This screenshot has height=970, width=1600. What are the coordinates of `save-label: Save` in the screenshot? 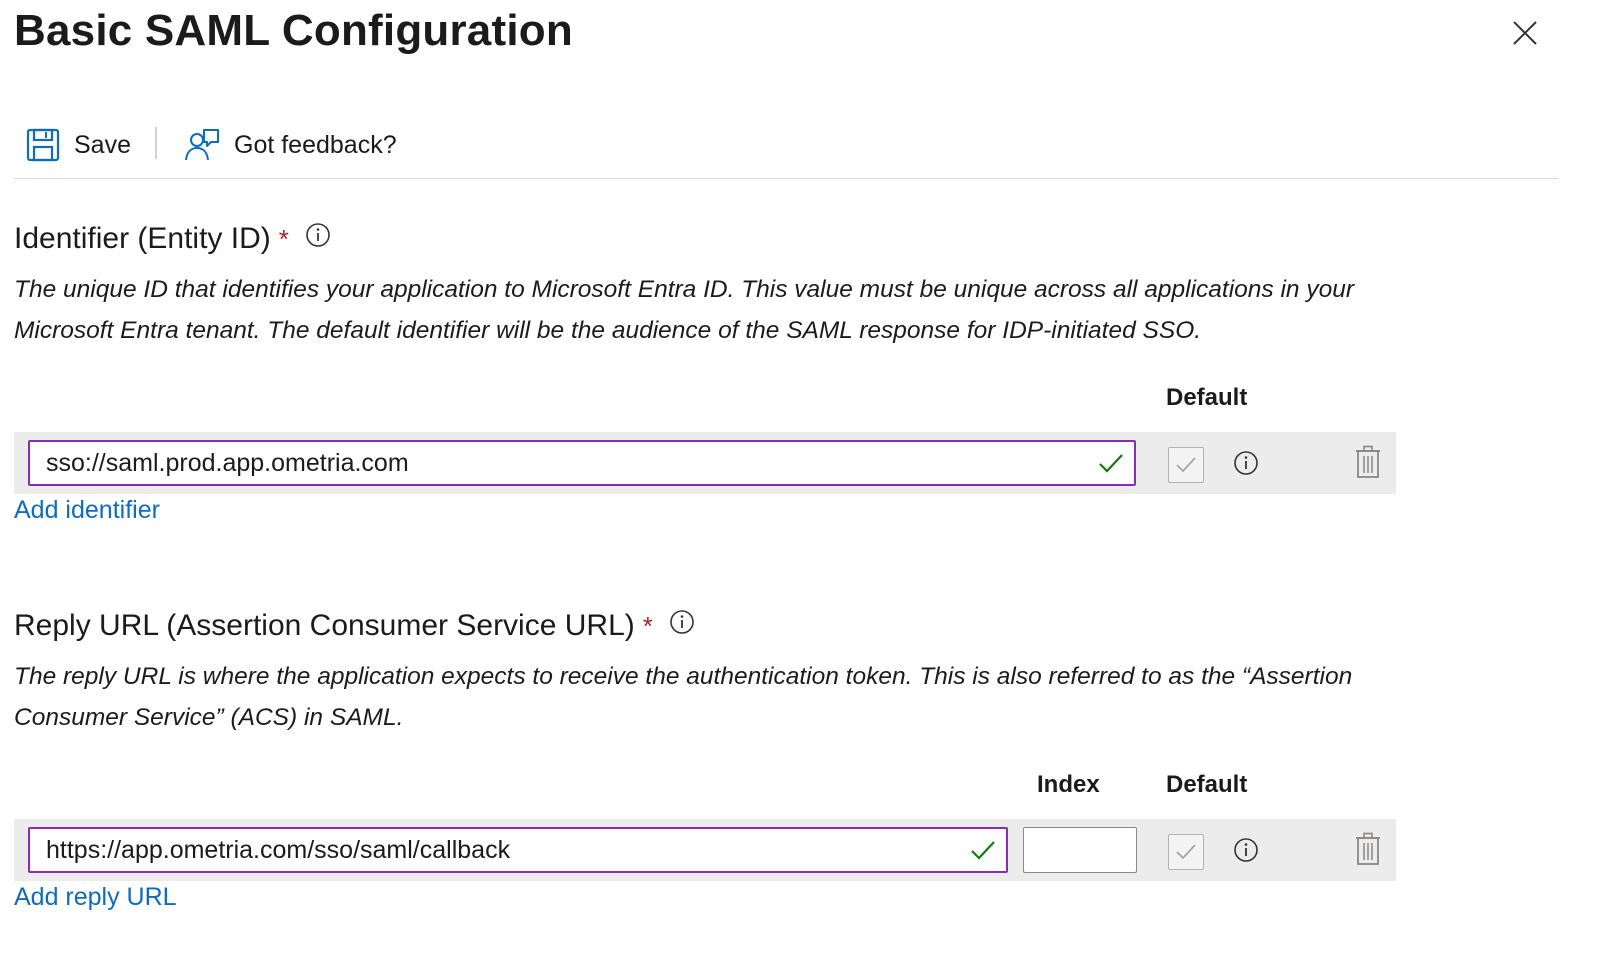 It's located at (102, 144).